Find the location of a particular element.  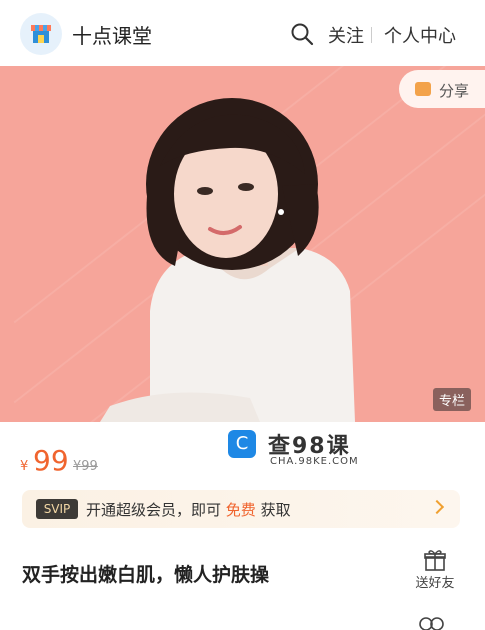

share-button: 分享 is located at coordinates (442, 89).